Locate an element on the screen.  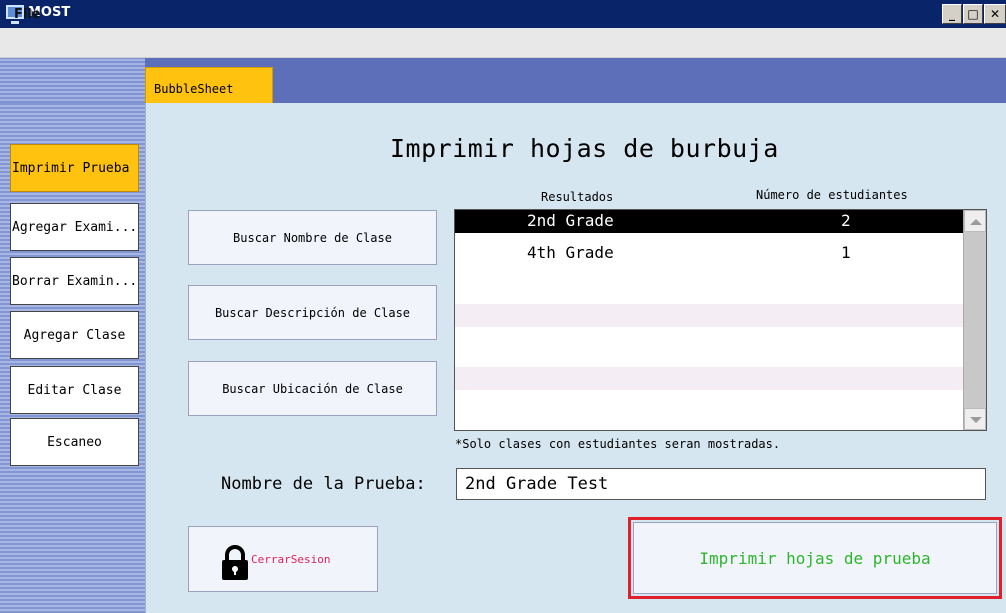
search-class-location-button: Buscar Ubicación de Clase is located at coordinates (312, 388).